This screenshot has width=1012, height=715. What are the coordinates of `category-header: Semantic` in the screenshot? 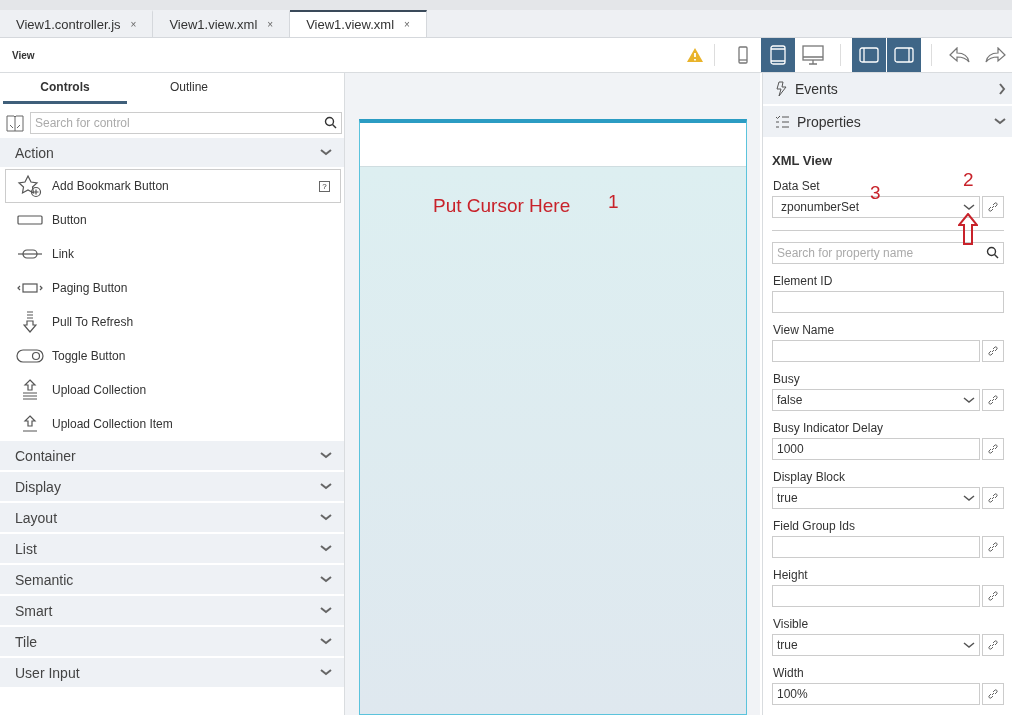 It's located at (172, 579).